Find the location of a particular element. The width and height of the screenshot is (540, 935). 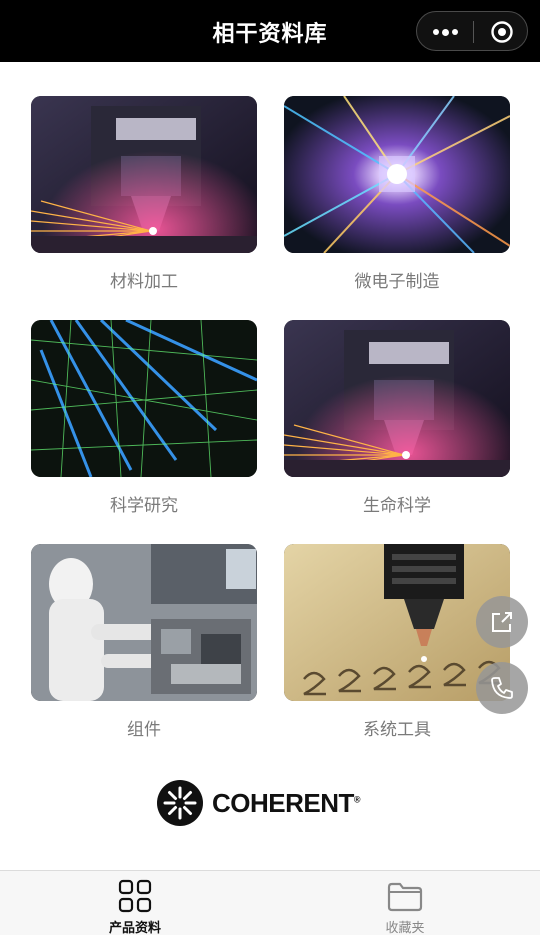

bottom-tab-bar: 产品资料 收藏夹 is located at coordinates (270, 902).